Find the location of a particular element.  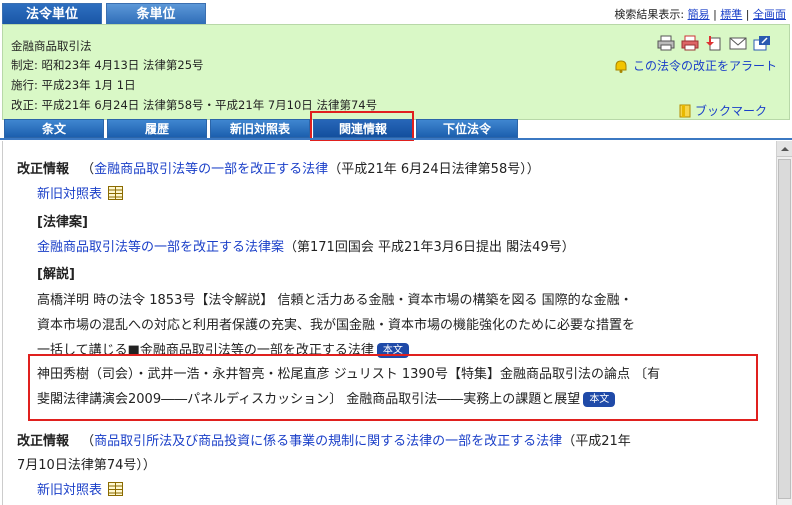

bill-link: 金融商品取引法等の一部を改正する法律案 is located at coordinates (160, 247).